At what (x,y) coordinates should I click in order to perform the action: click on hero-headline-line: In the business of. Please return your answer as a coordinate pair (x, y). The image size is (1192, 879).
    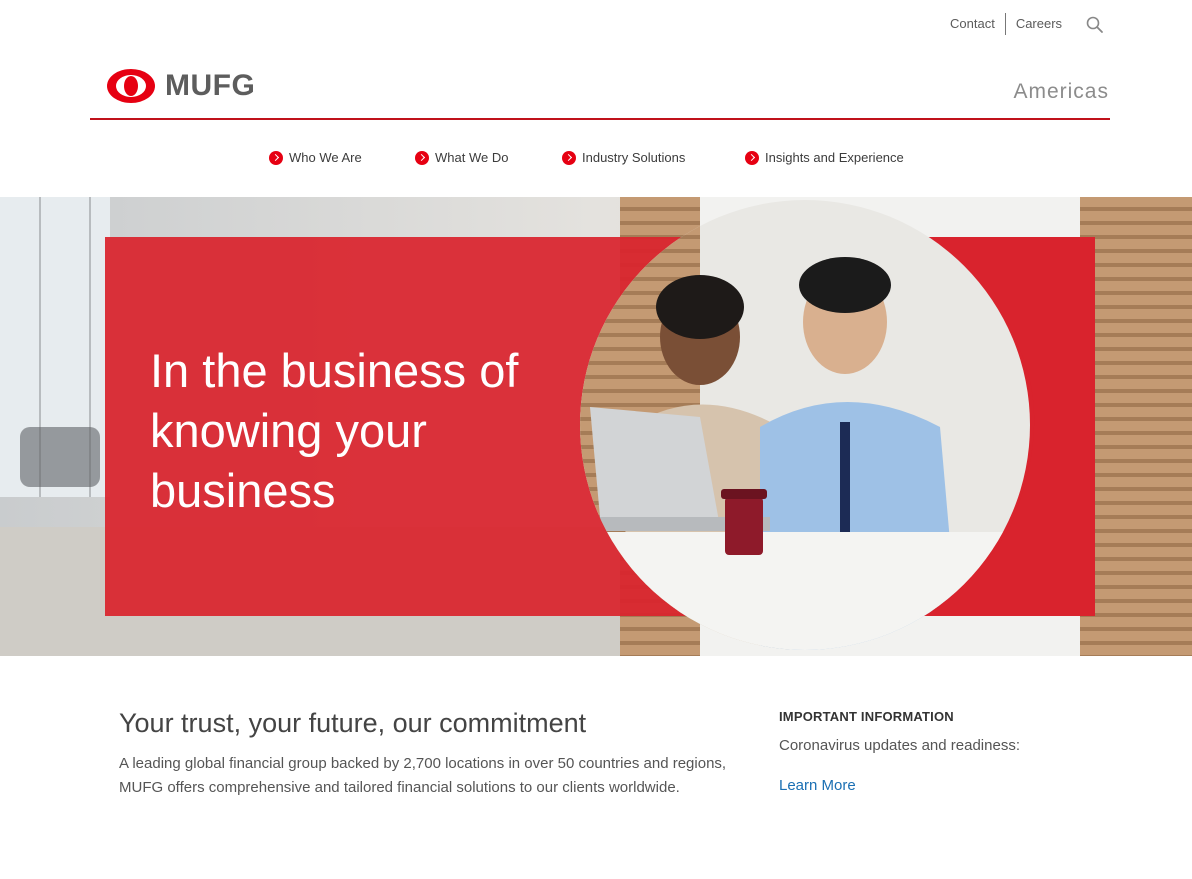
    Looking at the image, I should click on (334, 370).